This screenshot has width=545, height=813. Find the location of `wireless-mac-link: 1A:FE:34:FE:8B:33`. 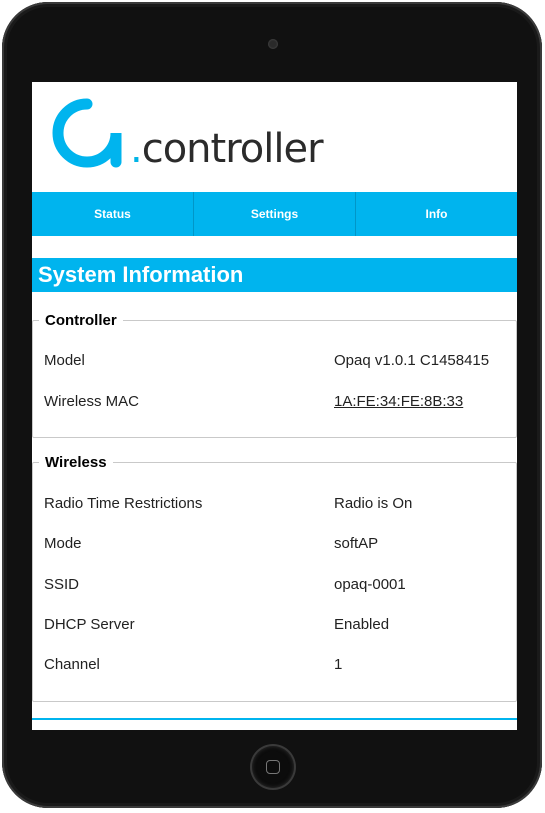

wireless-mac-link: 1A:FE:34:FE:8B:33 is located at coordinates (398, 401).